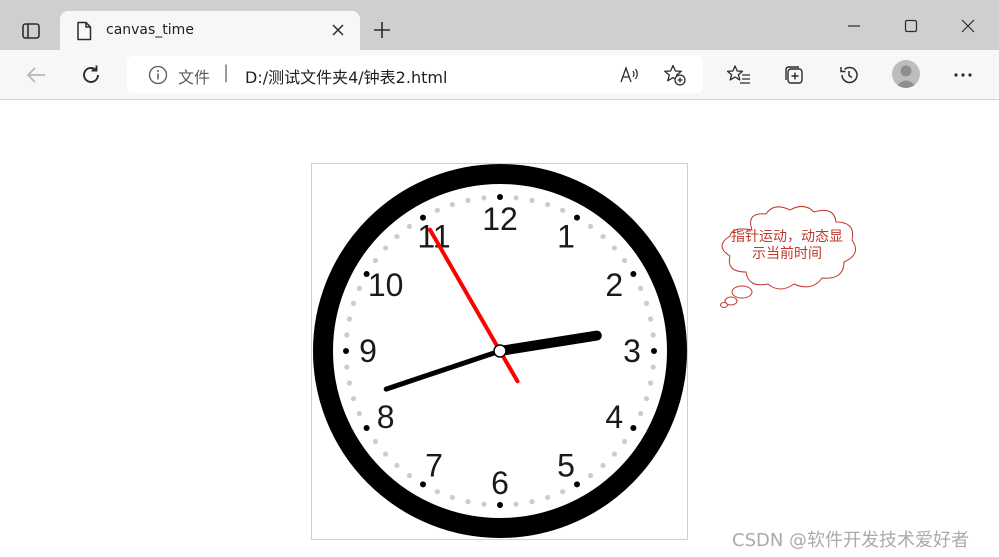 The width and height of the screenshot is (999, 557). What do you see at coordinates (158, 75) in the screenshot?
I see `info-icon` at bounding box center [158, 75].